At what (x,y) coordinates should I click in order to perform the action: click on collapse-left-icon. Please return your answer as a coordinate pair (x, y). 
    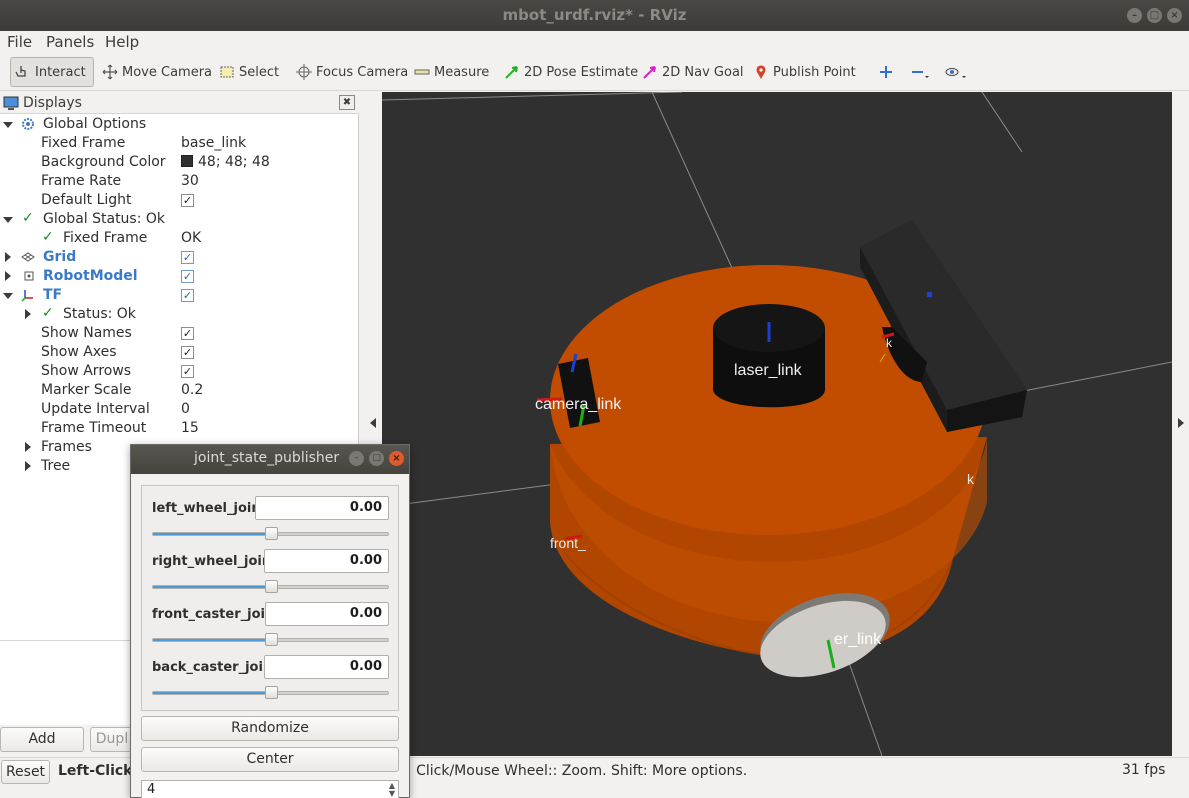
    Looking at the image, I should click on (373, 423).